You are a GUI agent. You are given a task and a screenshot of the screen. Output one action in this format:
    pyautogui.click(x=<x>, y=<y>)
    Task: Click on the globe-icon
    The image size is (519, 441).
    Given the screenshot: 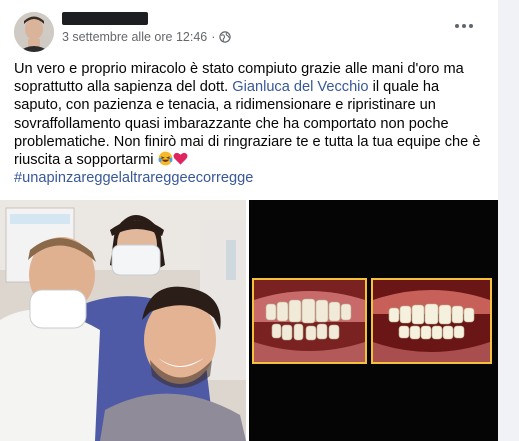 What is the action you would take?
    pyautogui.click(x=225, y=37)
    